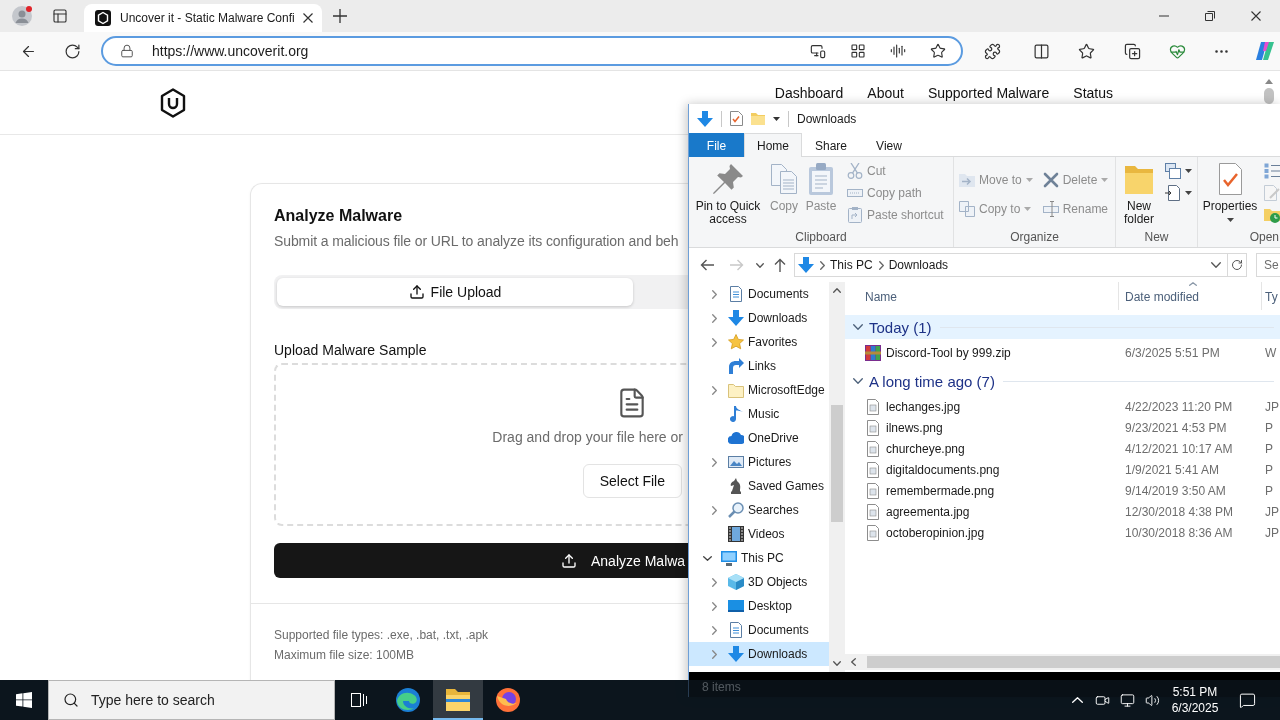 The image size is (1280, 720). I want to click on grid-icon, so click(858, 51).